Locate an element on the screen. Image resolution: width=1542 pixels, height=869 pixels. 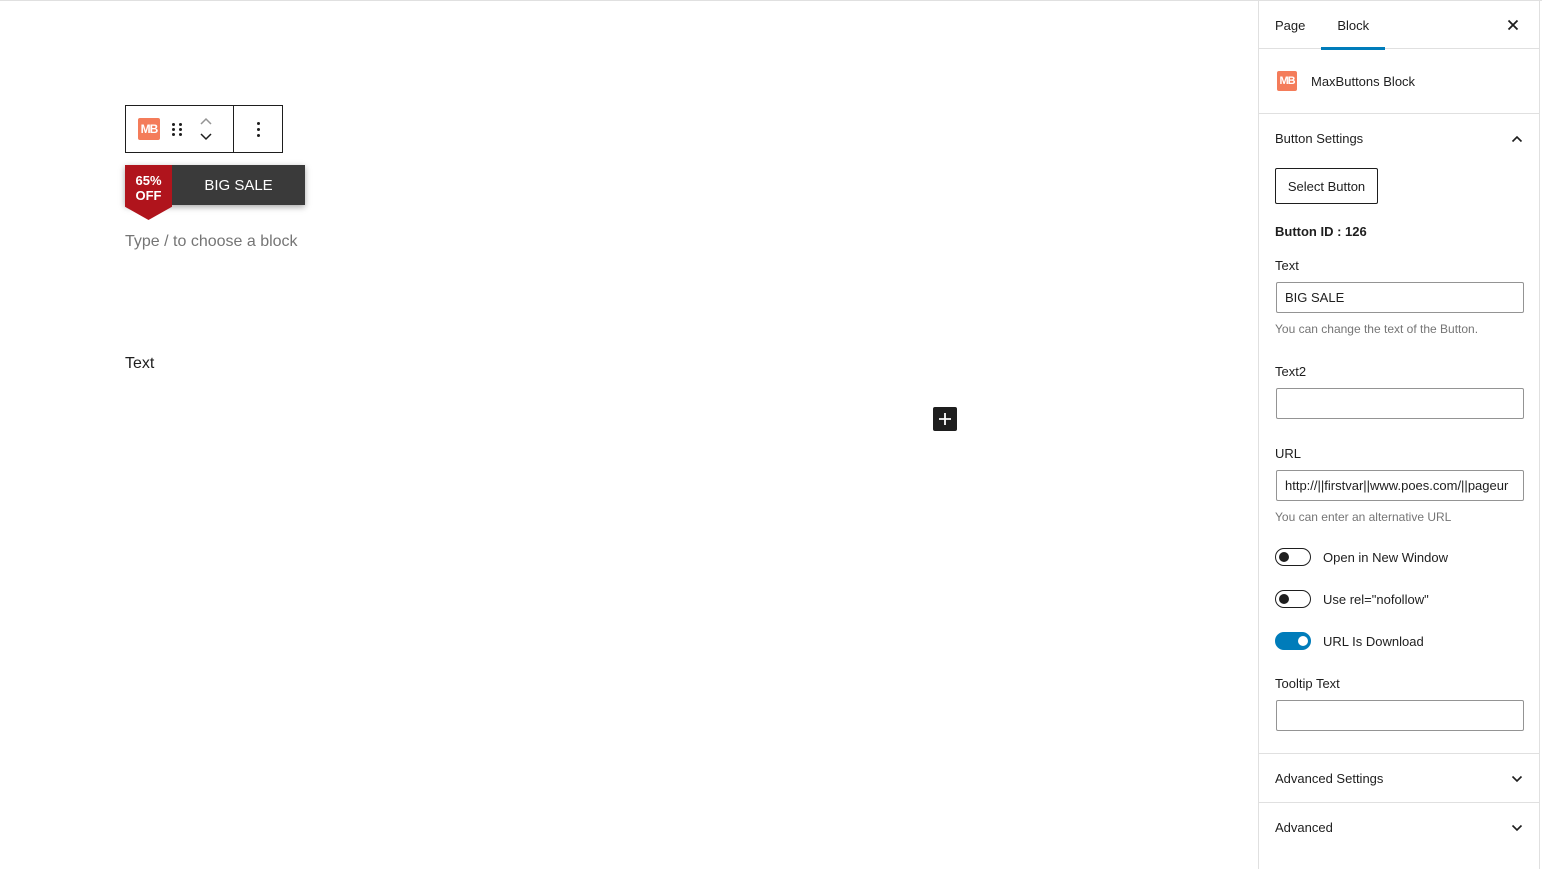
nofollow-label: Use rel="nofollow" is located at coordinates (1376, 599).